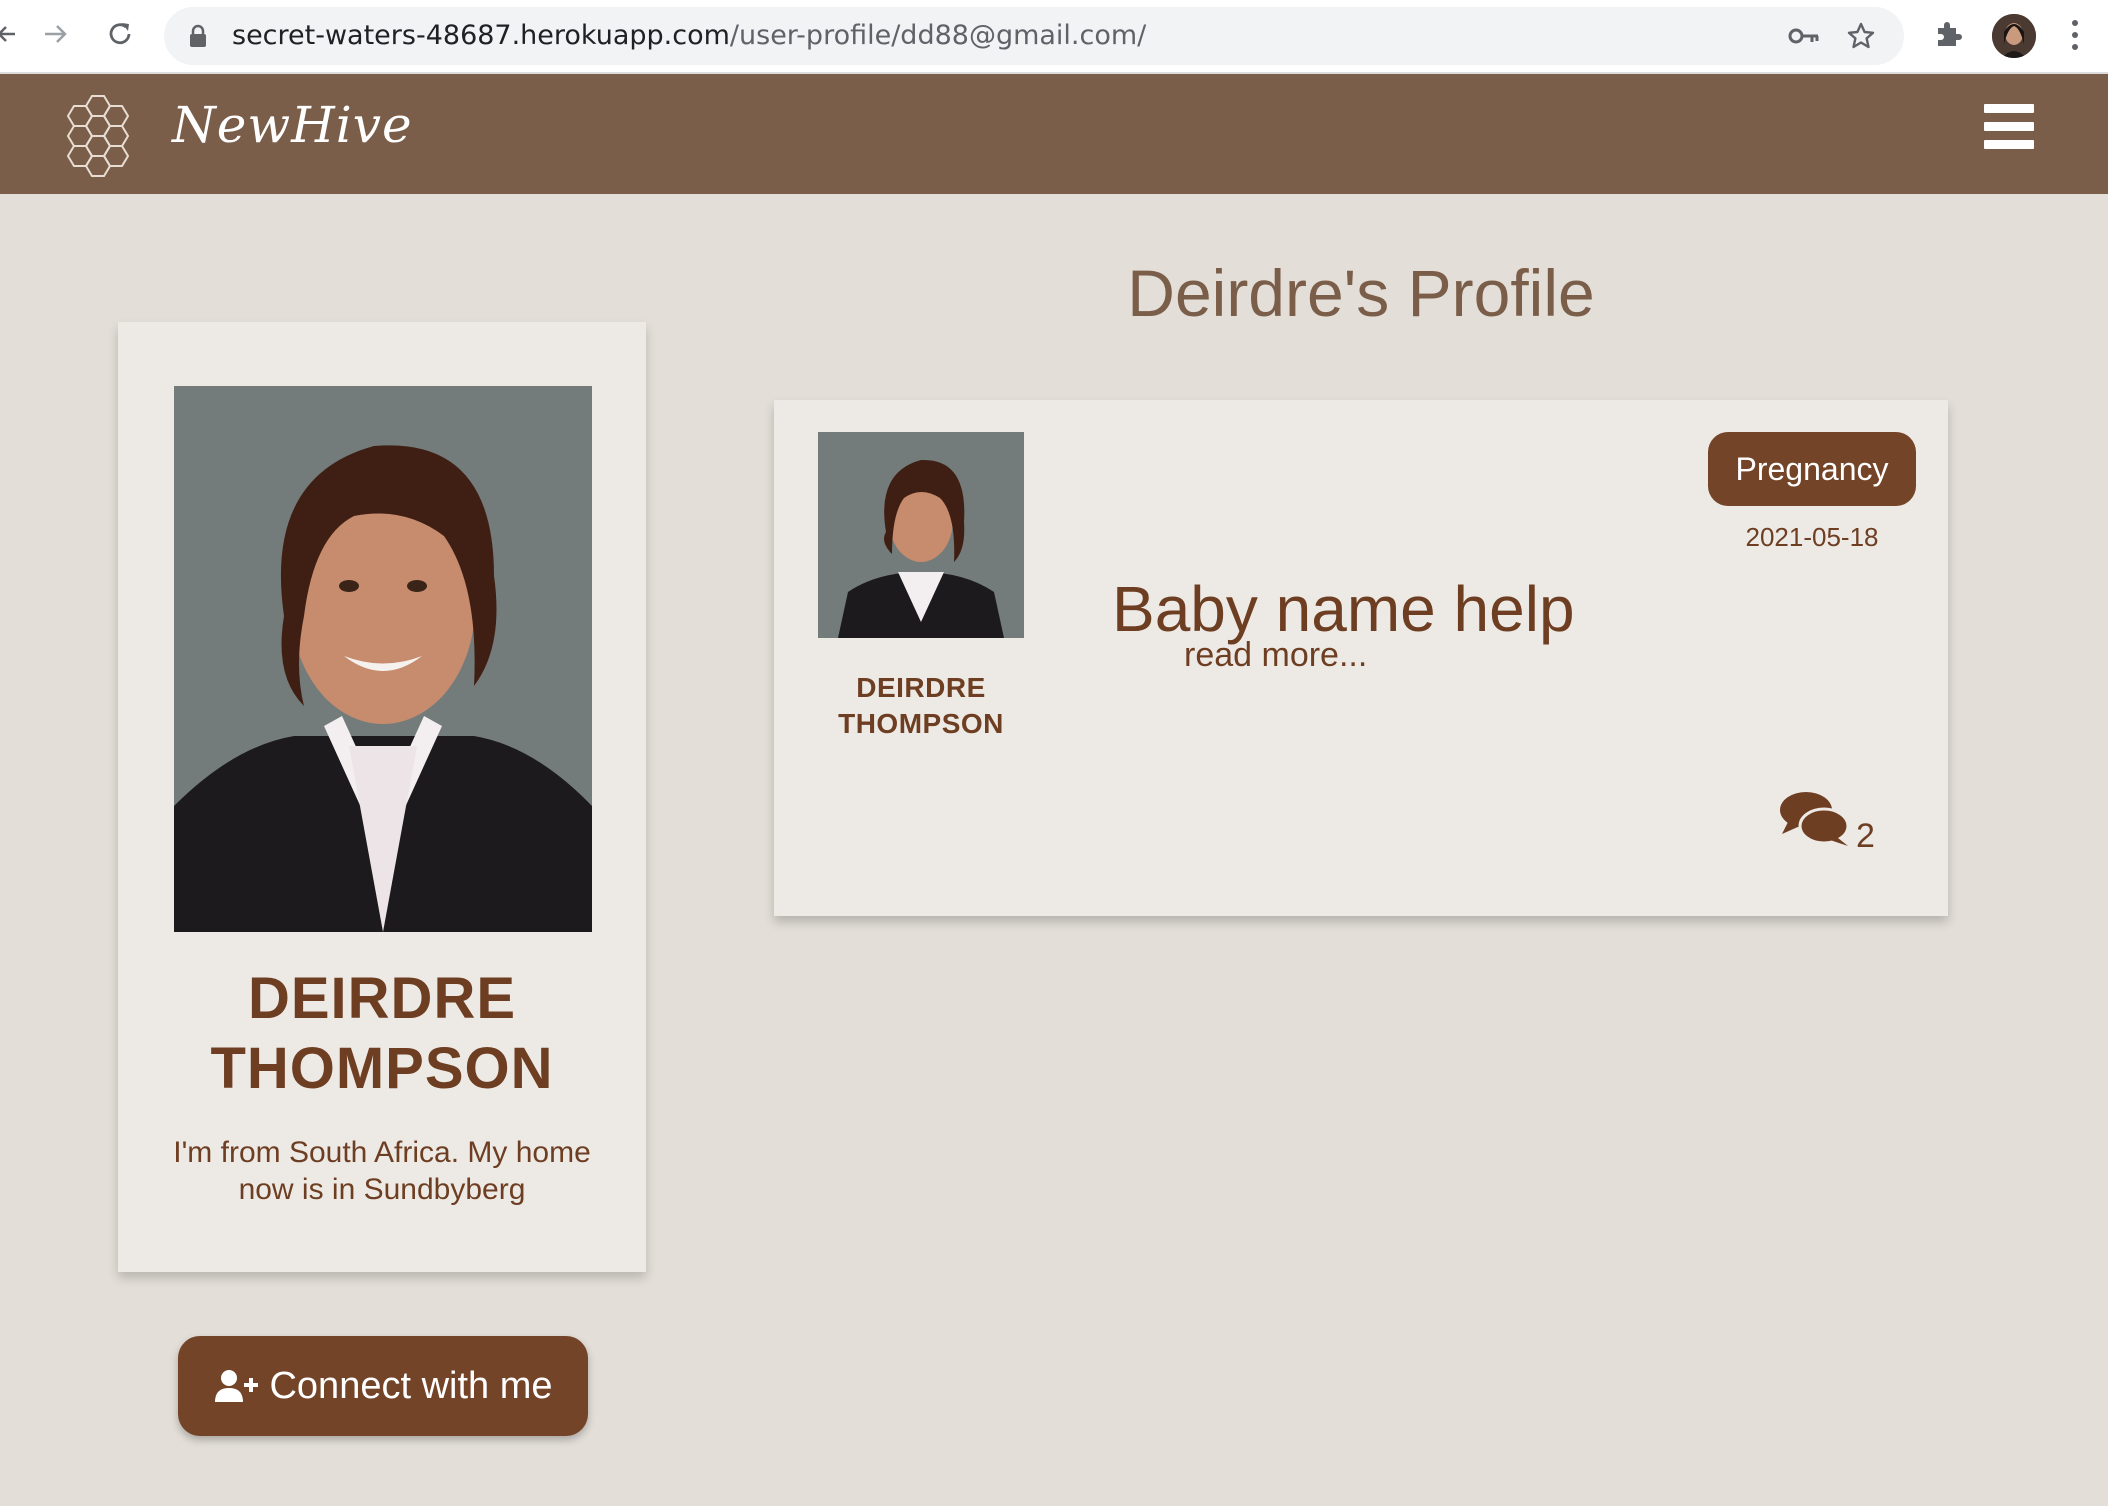 The image size is (2108, 1506). Describe the element at coordinates (1361, 293) in the screenshot. I see `page-title: Deirdre's Profile` at that location.